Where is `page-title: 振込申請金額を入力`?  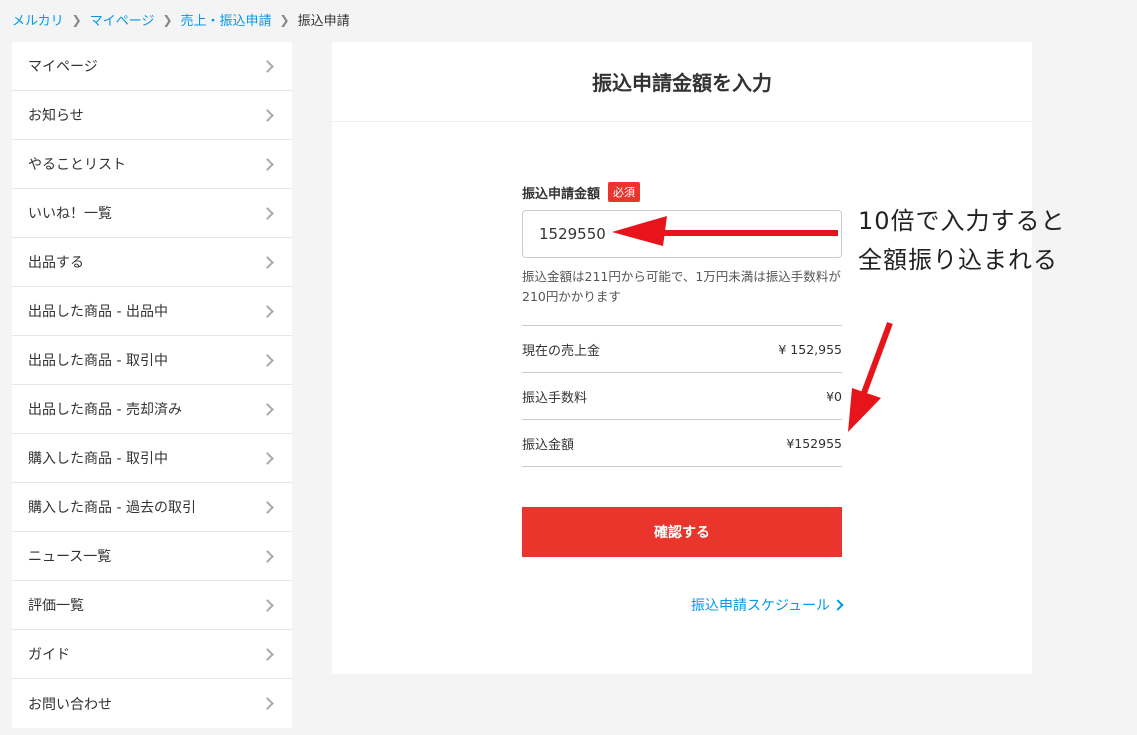
page-title: 振込申請金額を入力 is located at coordinates (682, 83).